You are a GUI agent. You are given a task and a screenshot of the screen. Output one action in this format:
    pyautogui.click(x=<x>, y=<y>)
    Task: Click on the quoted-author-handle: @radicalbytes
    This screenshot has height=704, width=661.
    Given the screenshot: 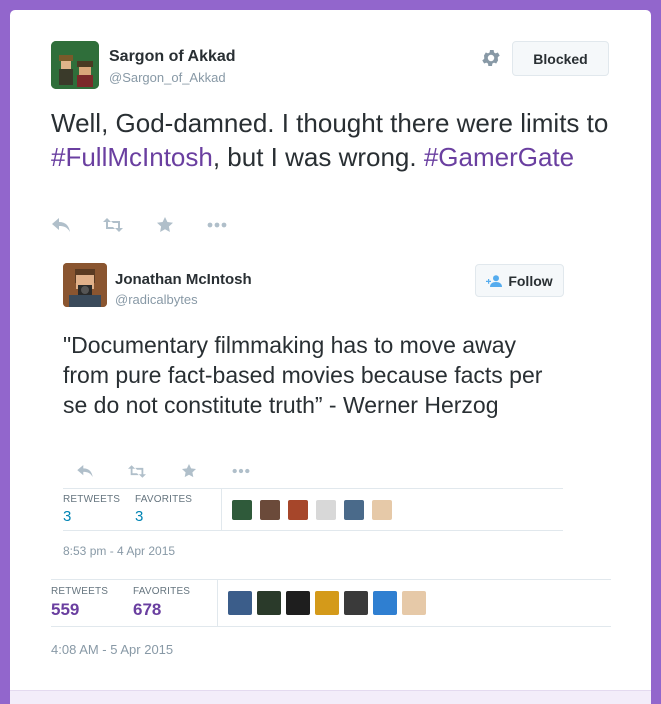 What is the action you would take?
    pyautogui.click(x=156, y=299)
    